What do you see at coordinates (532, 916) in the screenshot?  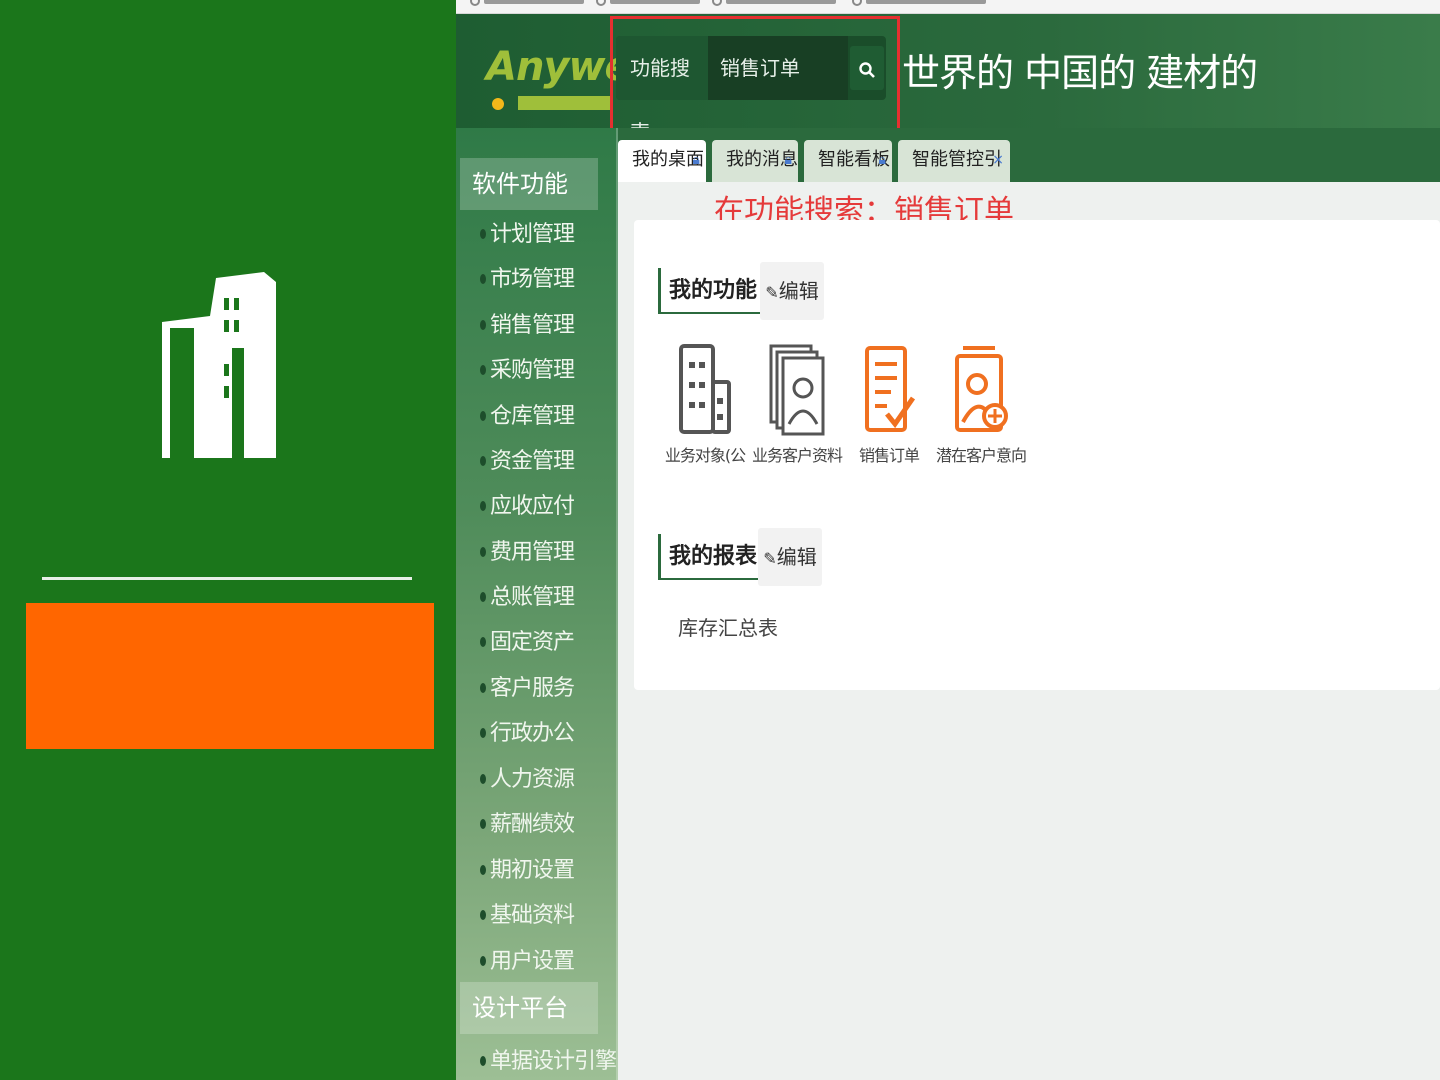 I see `sidebar-item-basic-data: 基础资料` at bounding box center [532, 916].